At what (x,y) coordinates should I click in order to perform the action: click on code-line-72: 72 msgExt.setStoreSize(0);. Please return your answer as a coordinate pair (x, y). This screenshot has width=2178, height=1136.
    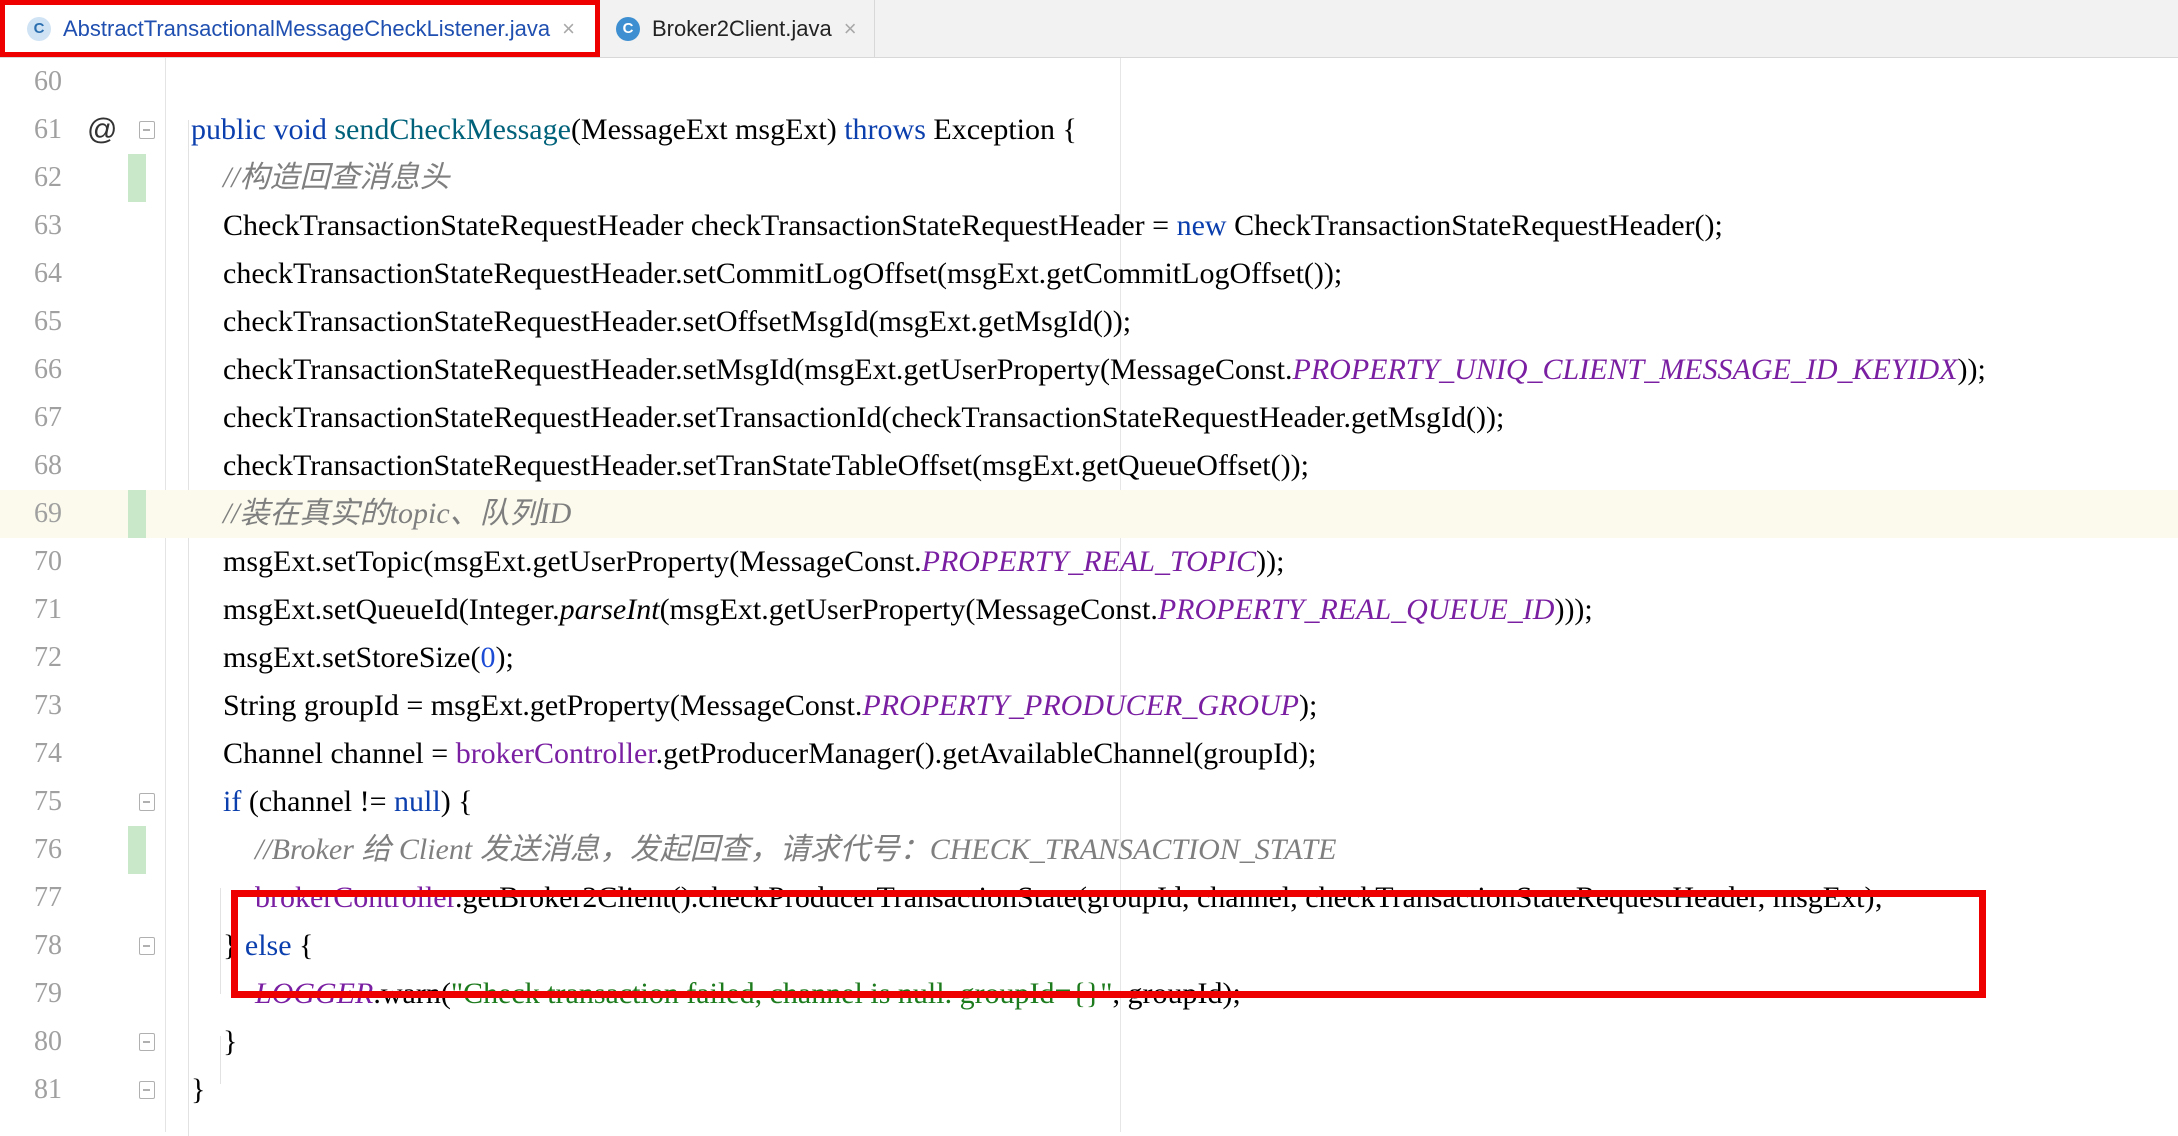
    Looking at the image, I should click on (1089, 658).